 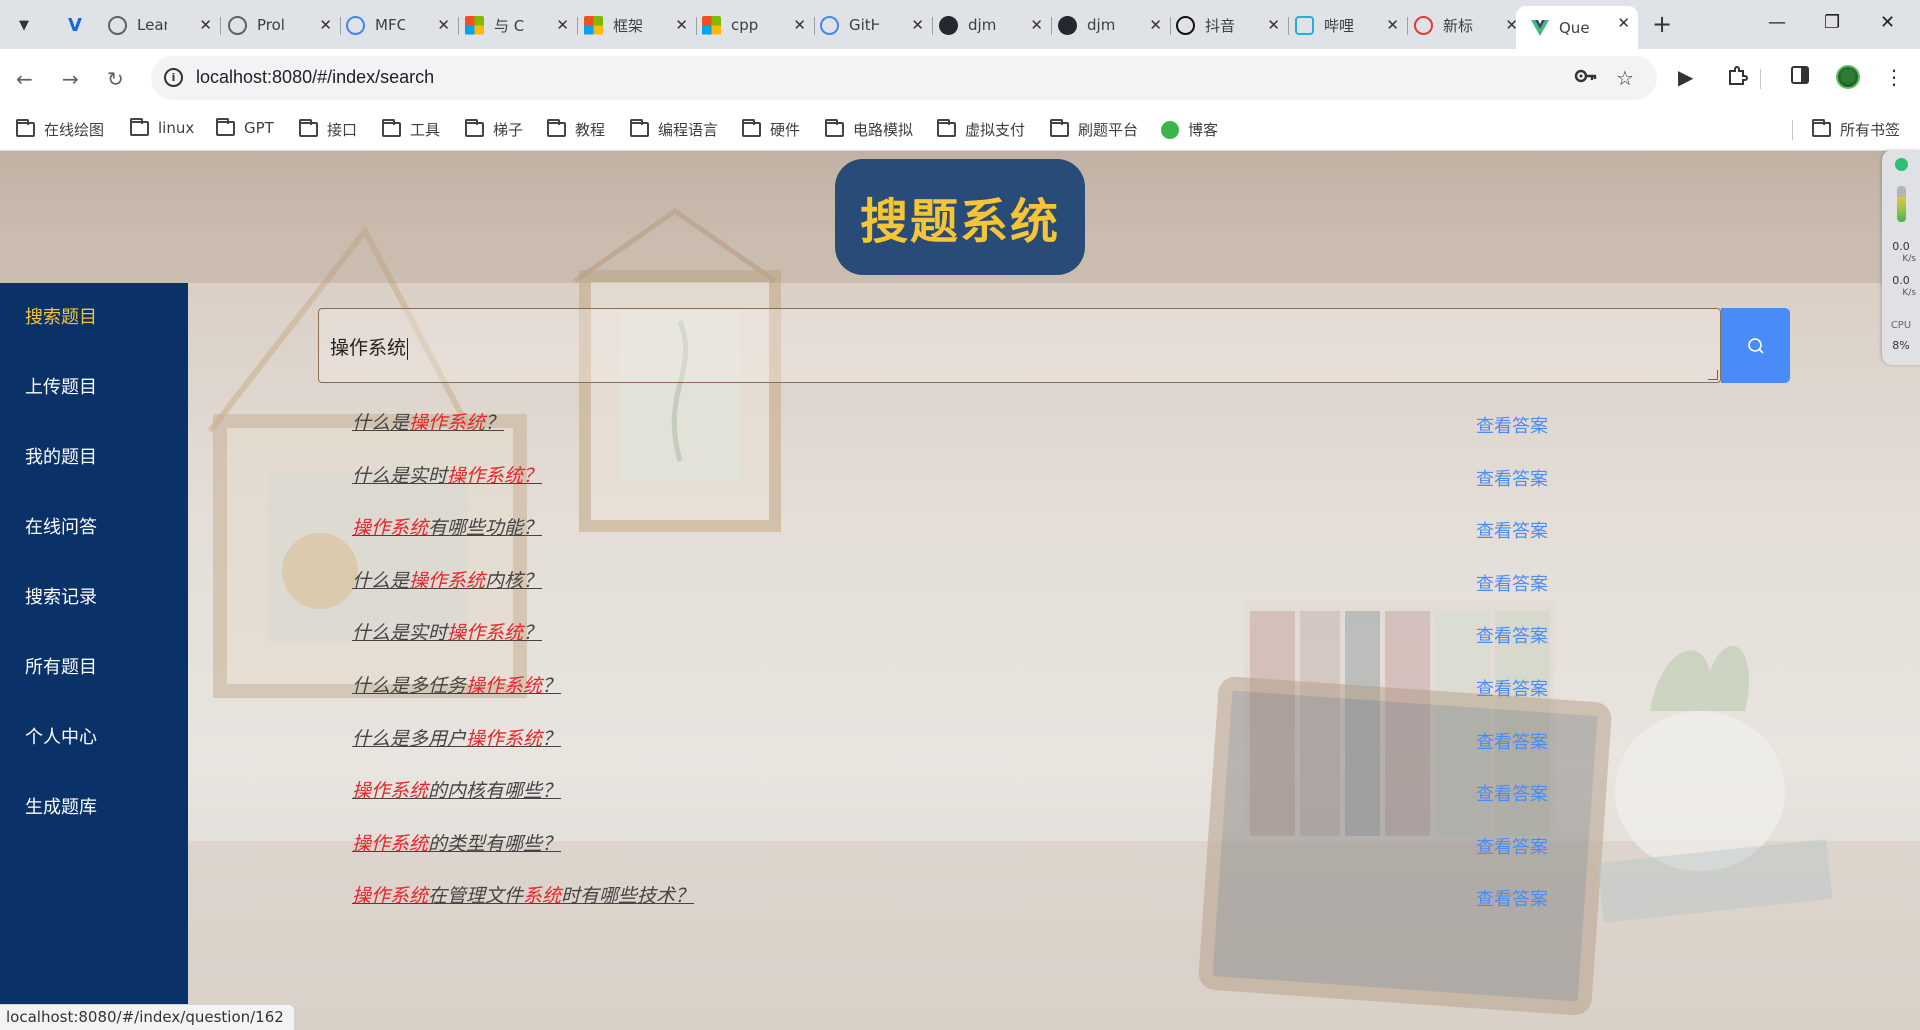 I want to click on new-tab-button: +, so click(x=1662, y=24).